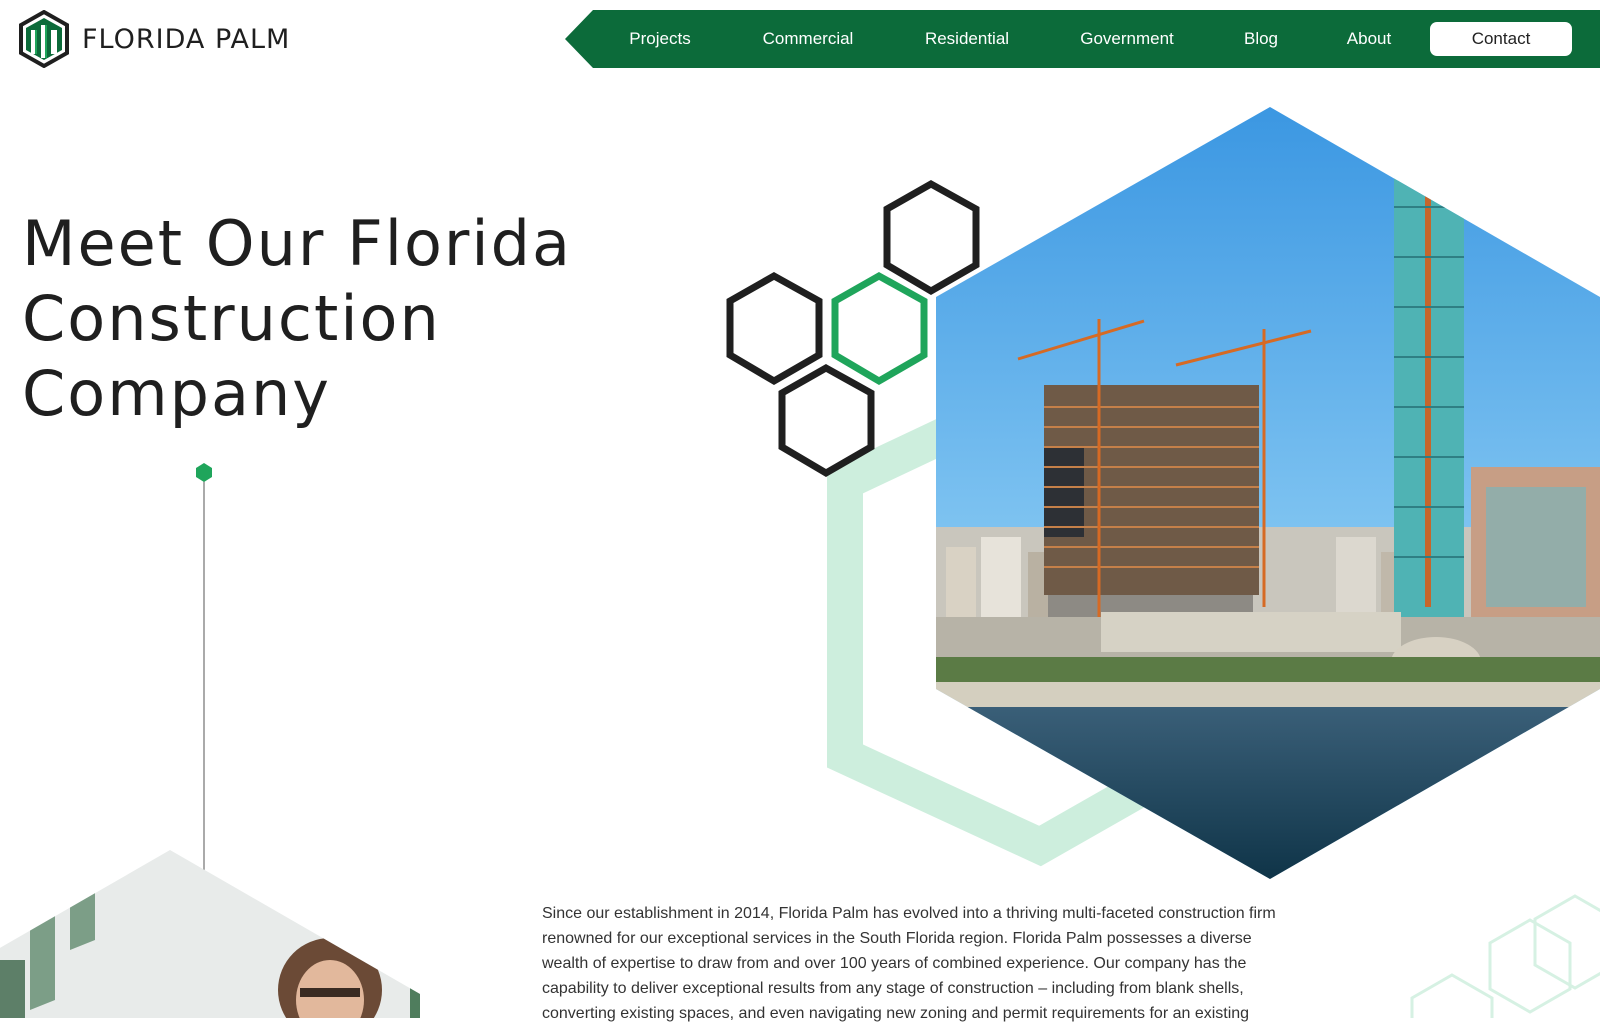 Image resolution: width=1600 pixels, height=1026 pixels. What do you see at coordinates (879, 328) in the screenshot?
I see `hex-outline-green` at bounding box center [879, 328].